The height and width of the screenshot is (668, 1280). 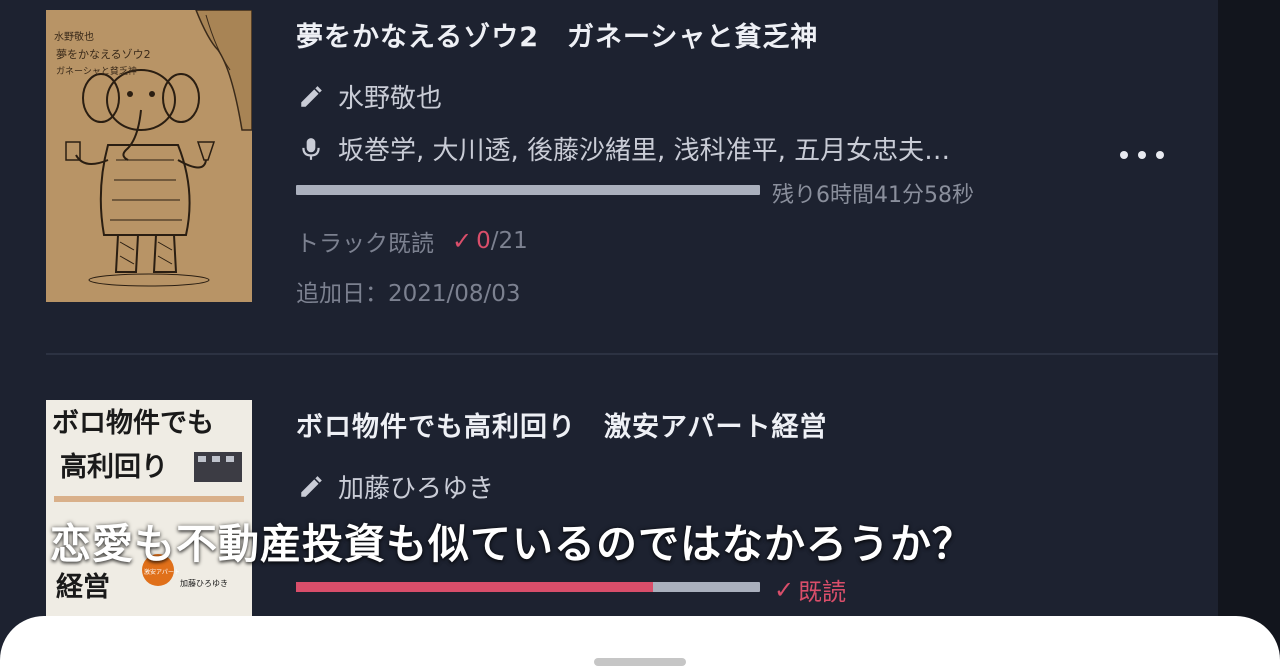 I want to click on remaining-time: 残り6時間41分58秒, so click(x=873, y=195).